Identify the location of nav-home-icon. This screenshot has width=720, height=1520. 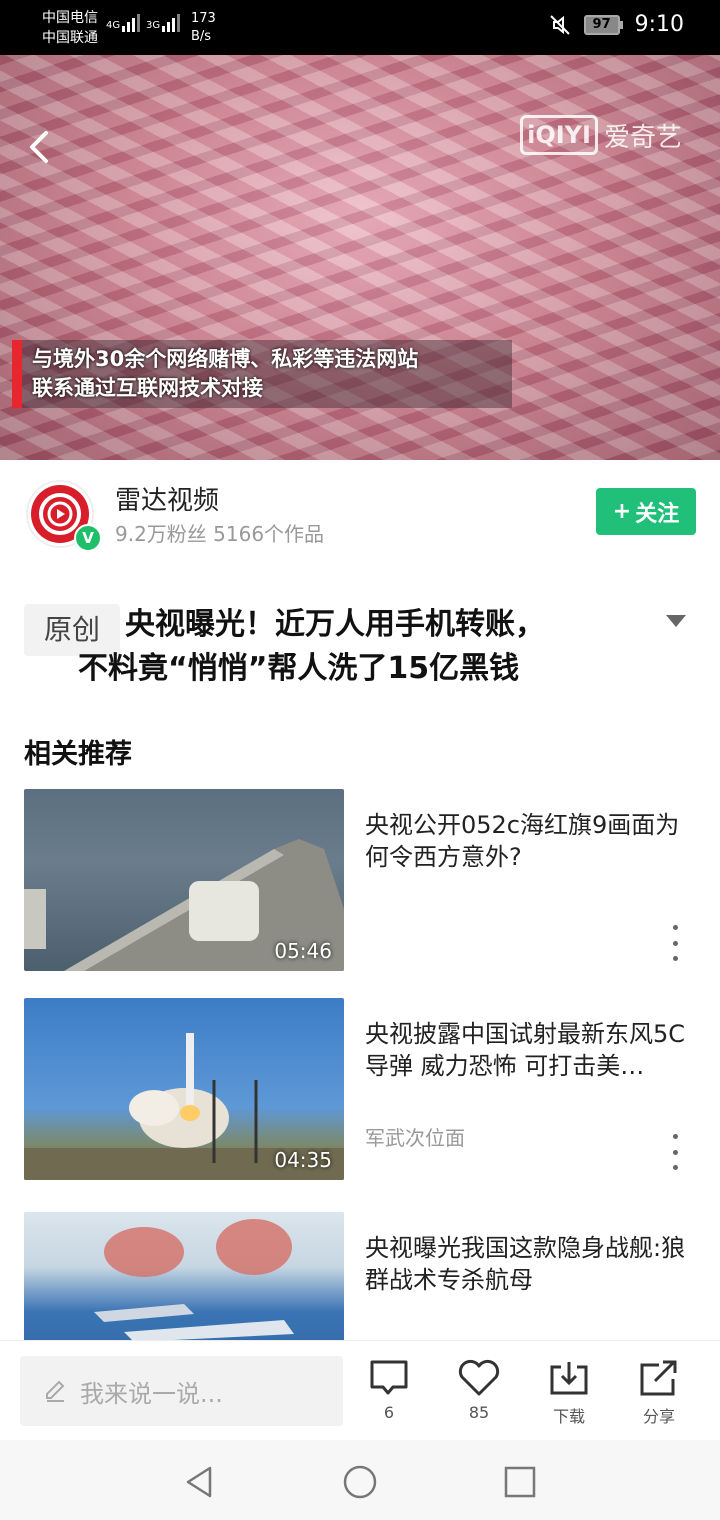
(360, 1482).